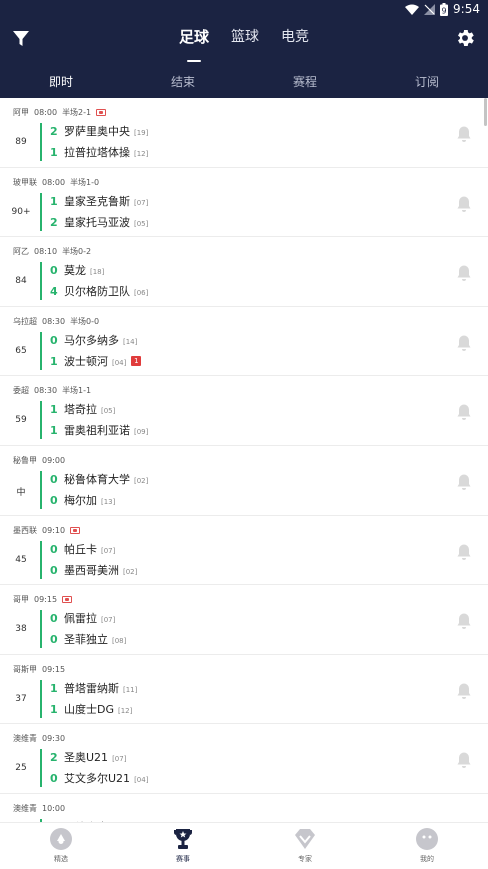  I want to click on home-team-row: 0 马尔多纳多 [14], so click(93, 340).